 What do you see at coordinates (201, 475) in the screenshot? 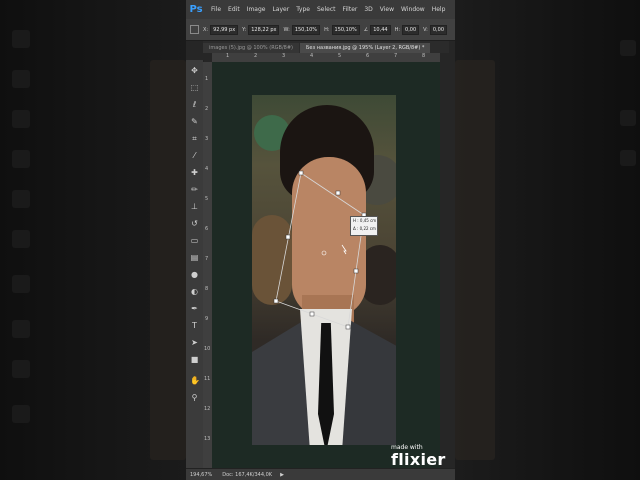
I see `zoom-level: 194,67%` at bounding box center [201, 475].